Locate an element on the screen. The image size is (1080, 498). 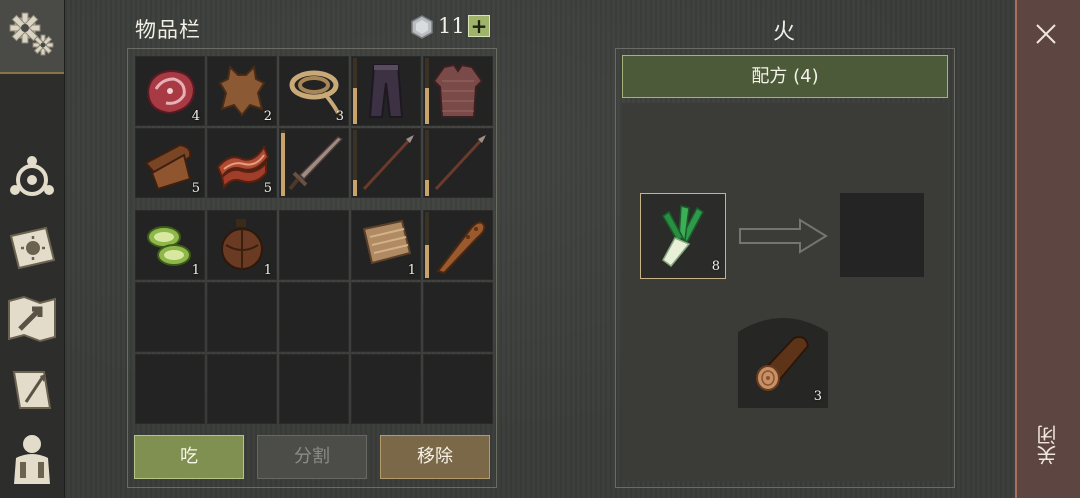
sidebar-item-map is located at coordinates (32, 319).